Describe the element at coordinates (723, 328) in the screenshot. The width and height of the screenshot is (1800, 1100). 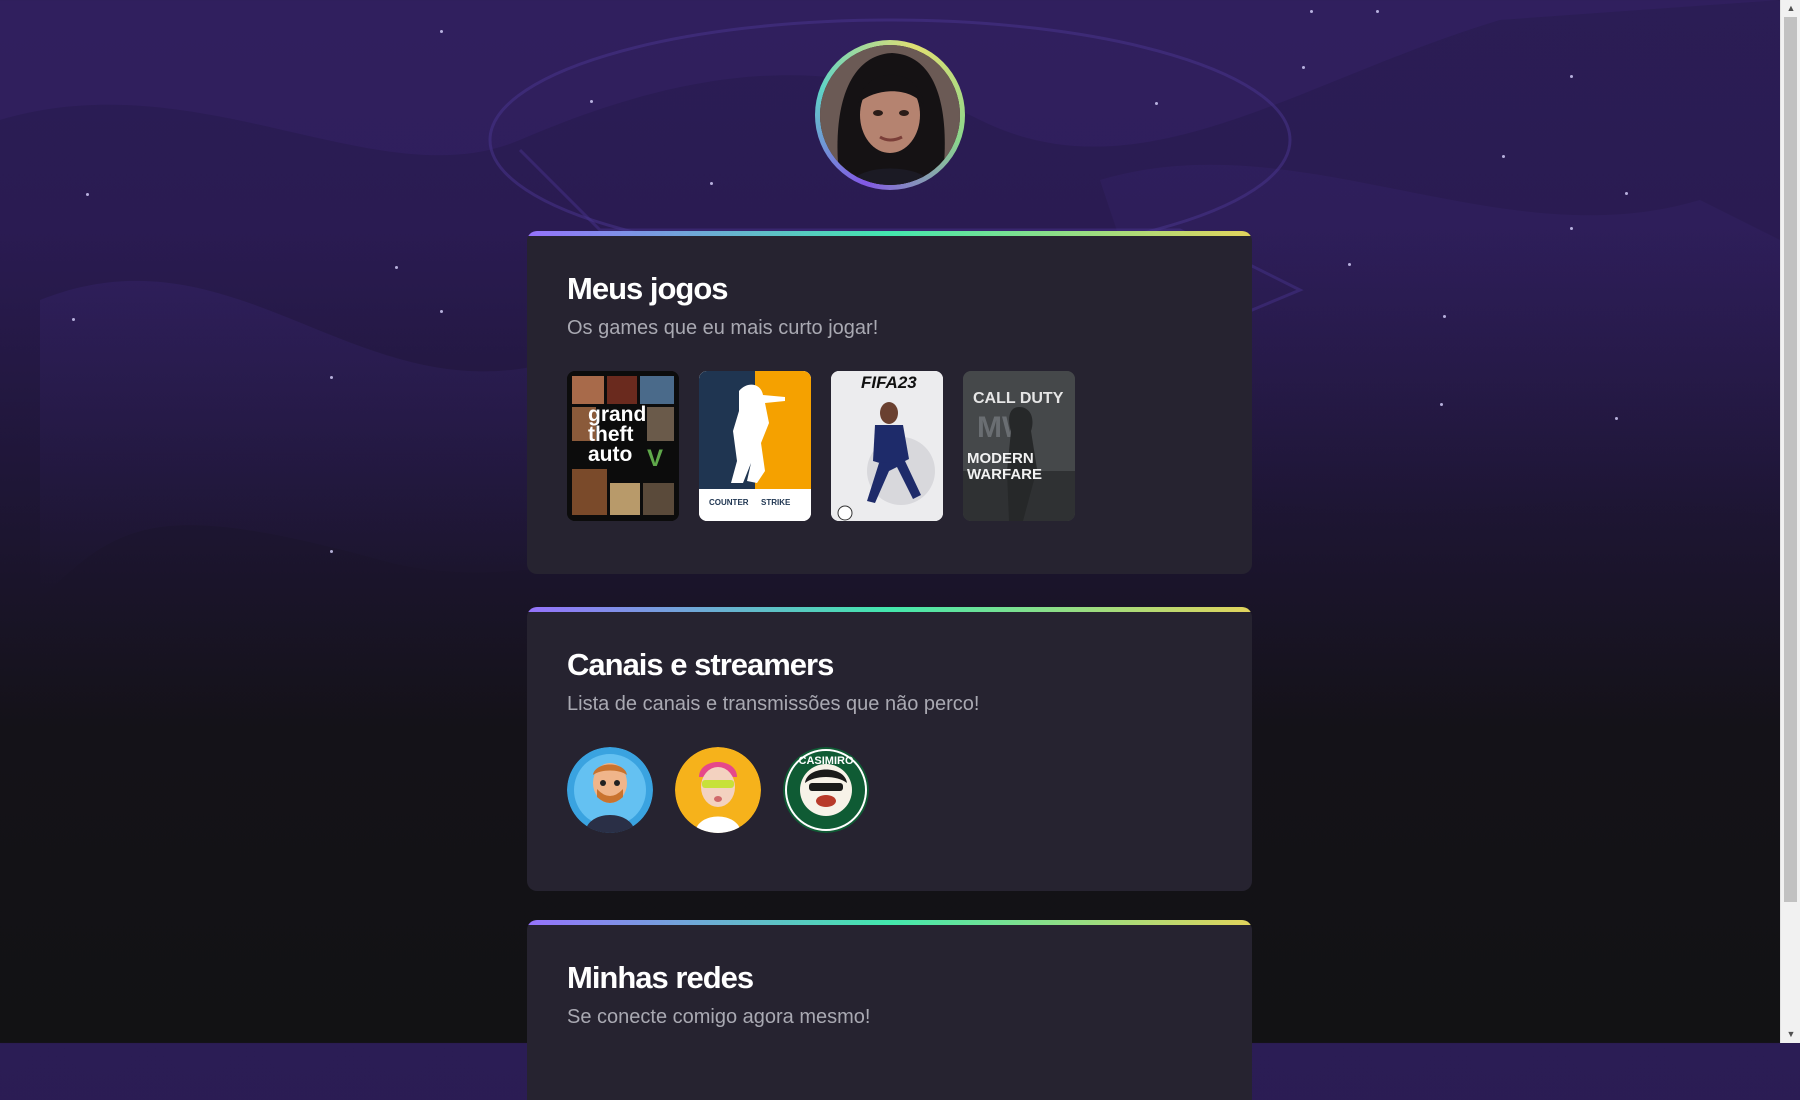
I see `games-card-subtitle: Os games que eu mais curto jogar!` at that location.